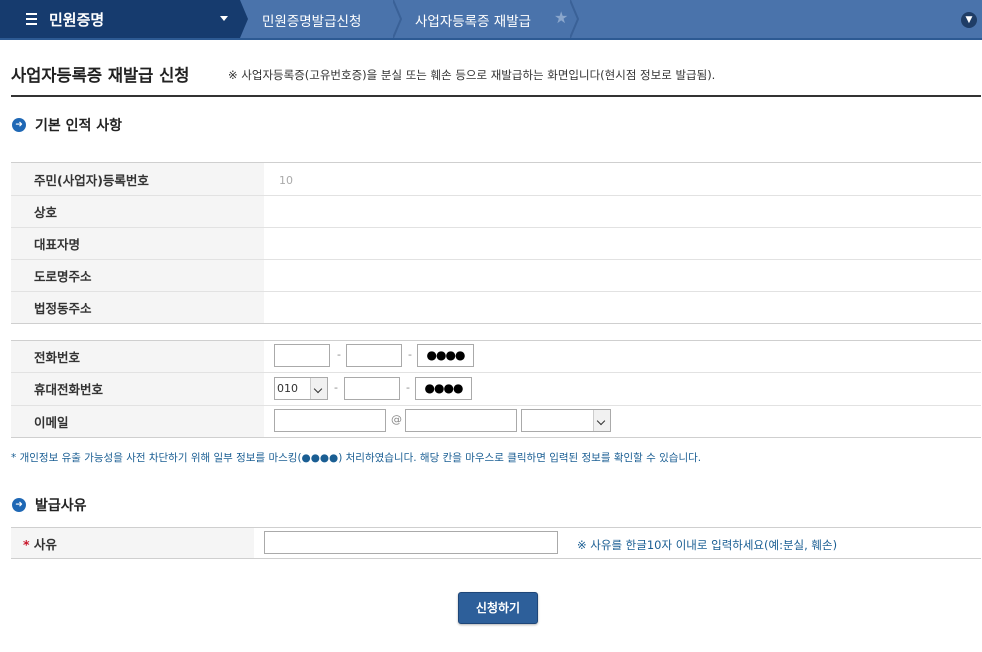 The width and height of the screenshot is (982, 652). Describe the element at coordinates (63, 276) in the screenshot. I see `row-label: 도로명주소` at that location.